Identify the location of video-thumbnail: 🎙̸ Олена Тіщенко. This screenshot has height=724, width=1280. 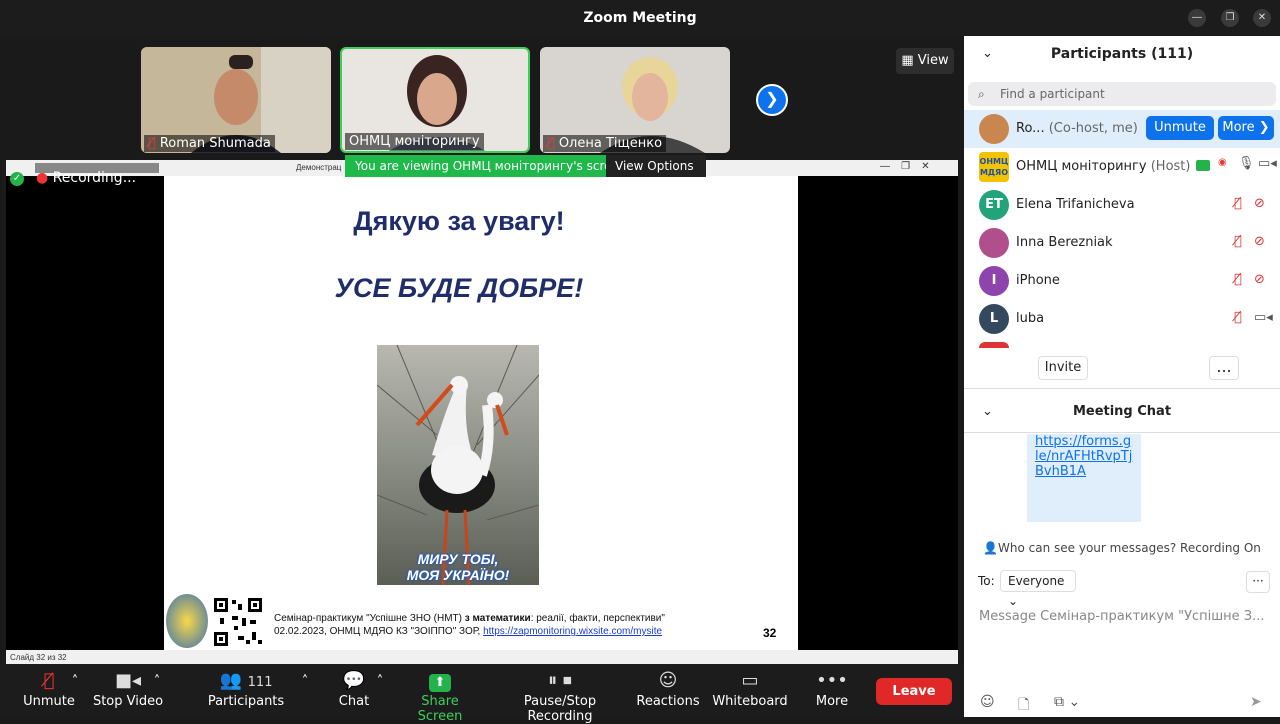
(635, 100).